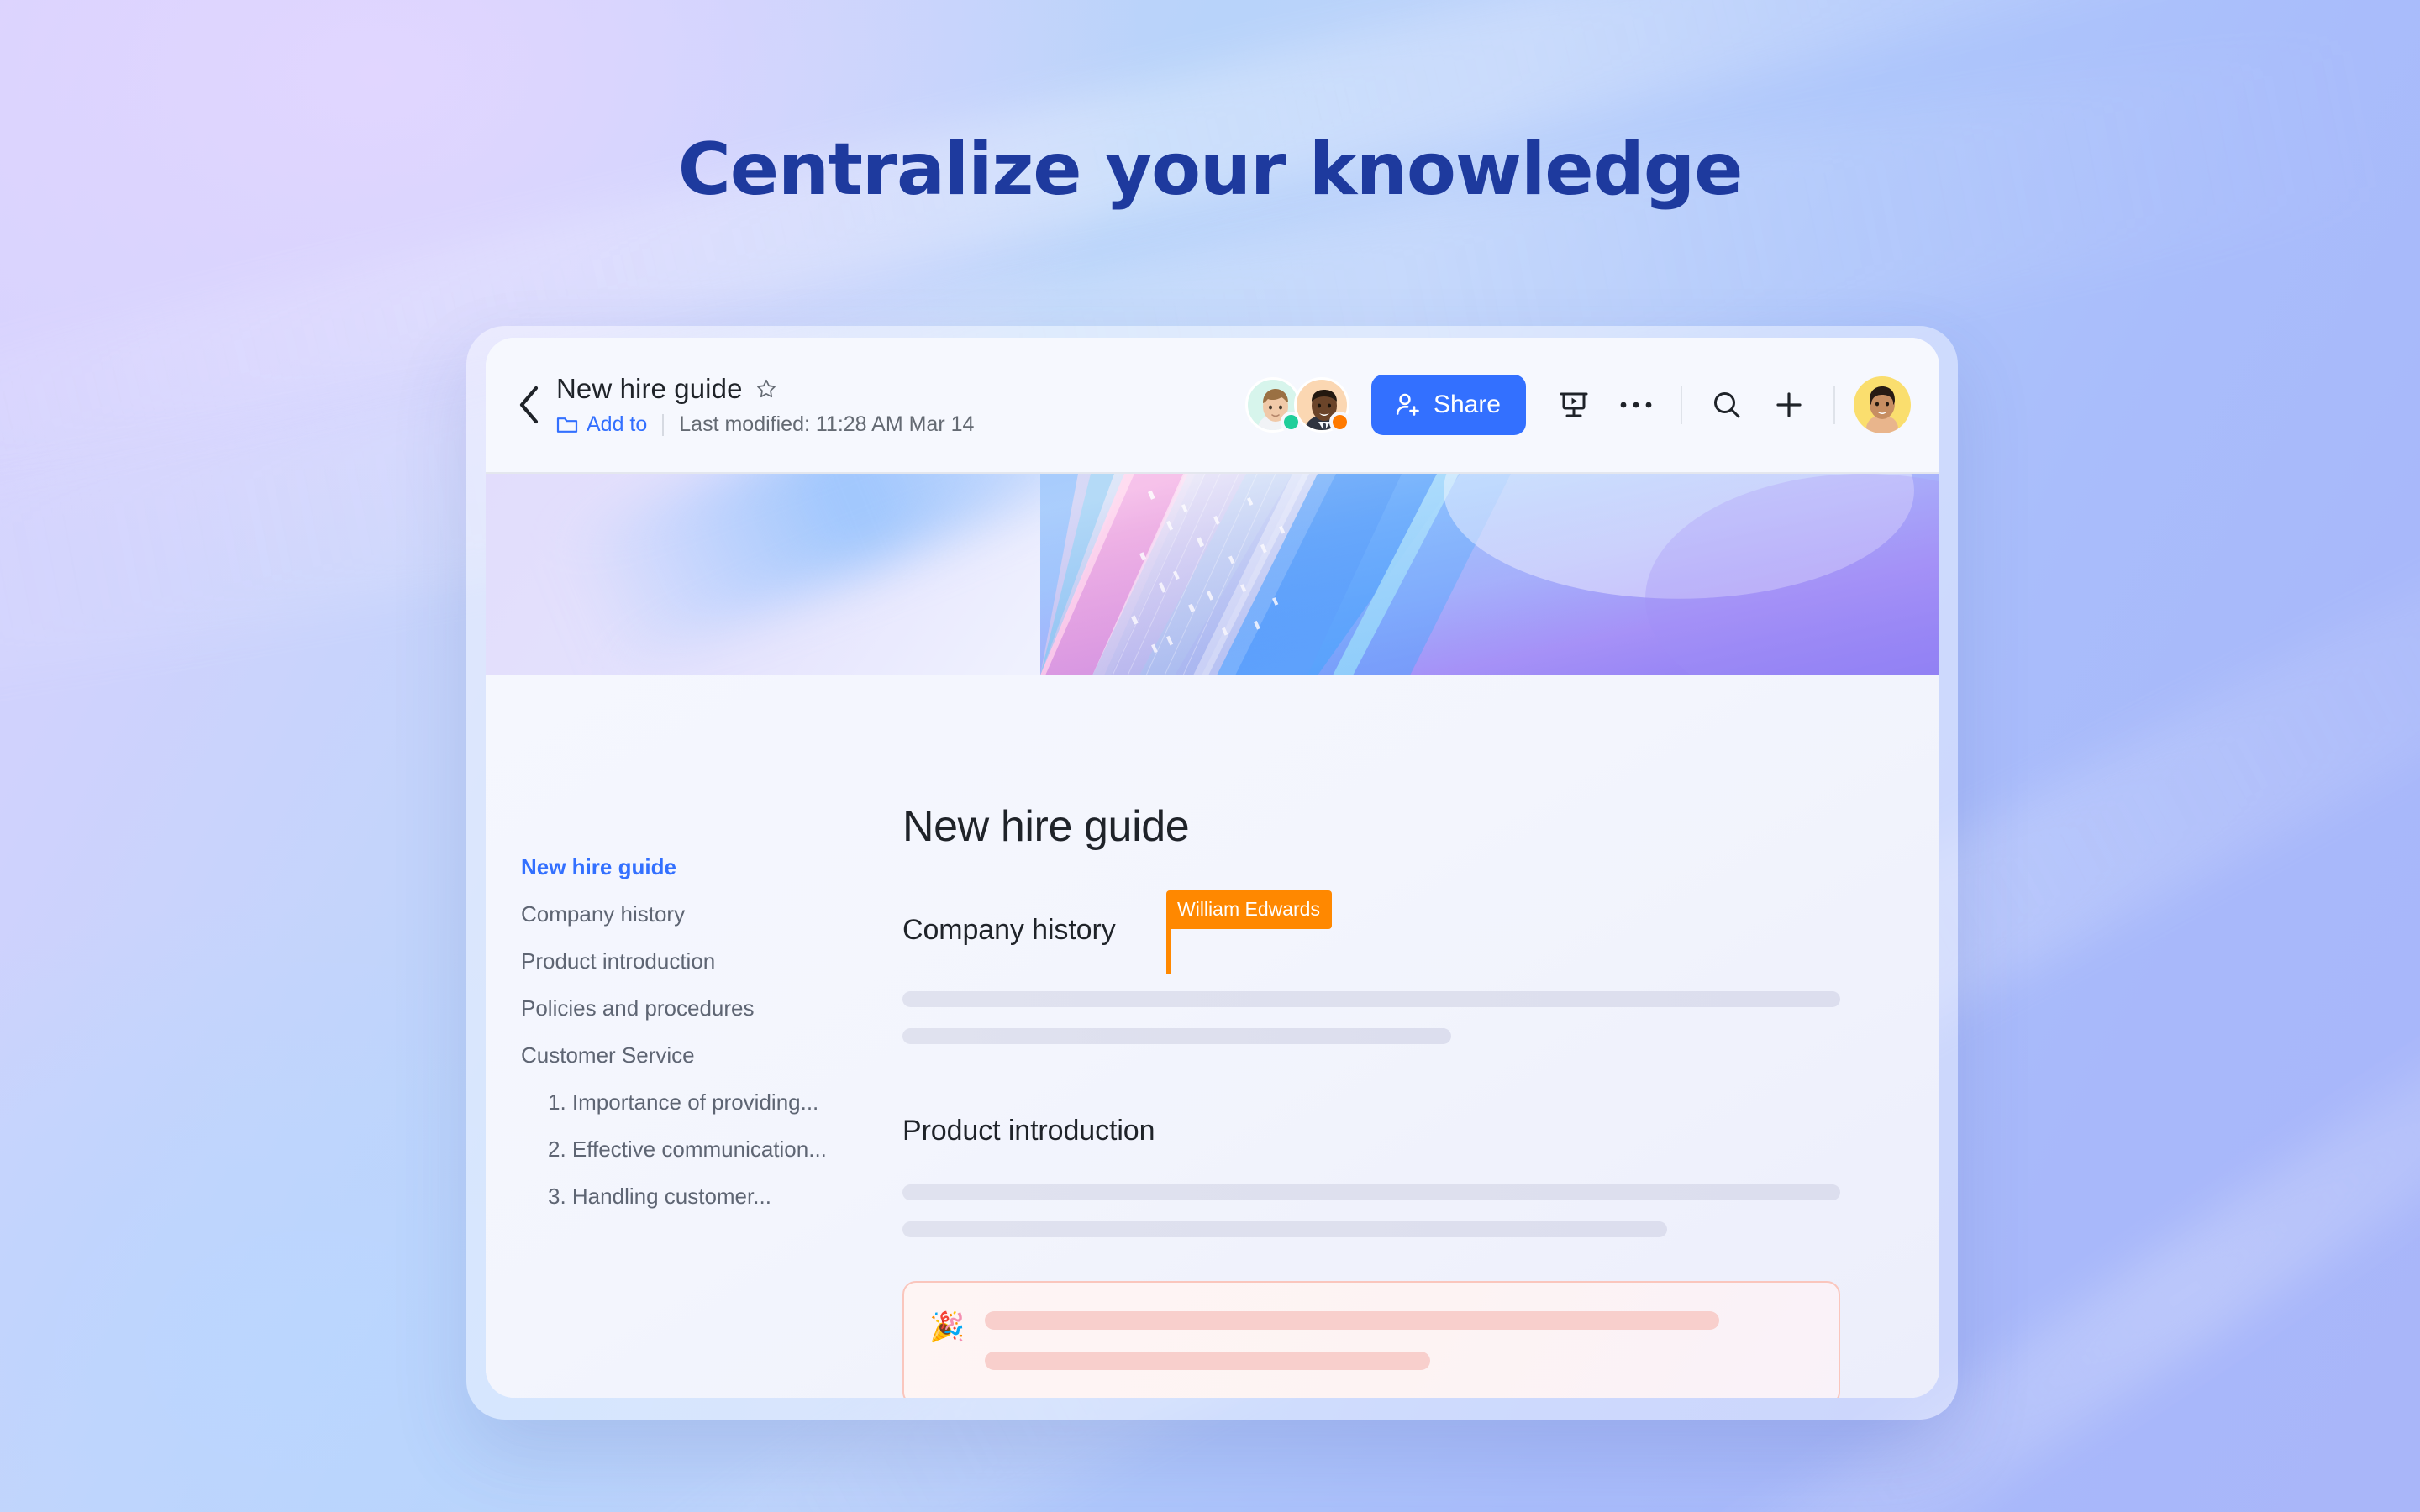 Image resolution: width=2420 pixels, height=1512 pixels. What do you see at coordinates (701, 1055) in the screenshot?
I see `outline-item-customer-service: Customer Service` at bounding box center [701, 1055].